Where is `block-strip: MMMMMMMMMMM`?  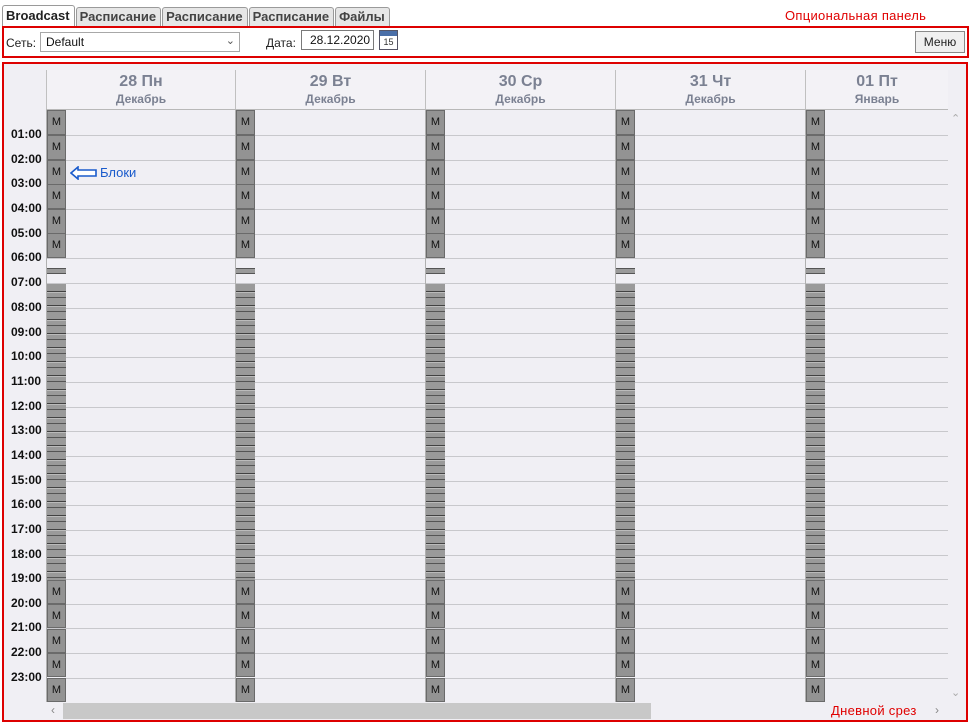 block-strip: MMMMMMMMMMM is located at coordinates (245, 406).